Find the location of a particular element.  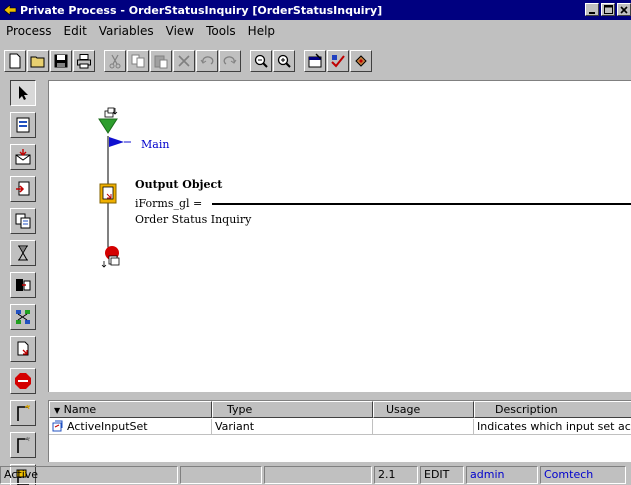

minimize-button is located at coordinates (592, 9).